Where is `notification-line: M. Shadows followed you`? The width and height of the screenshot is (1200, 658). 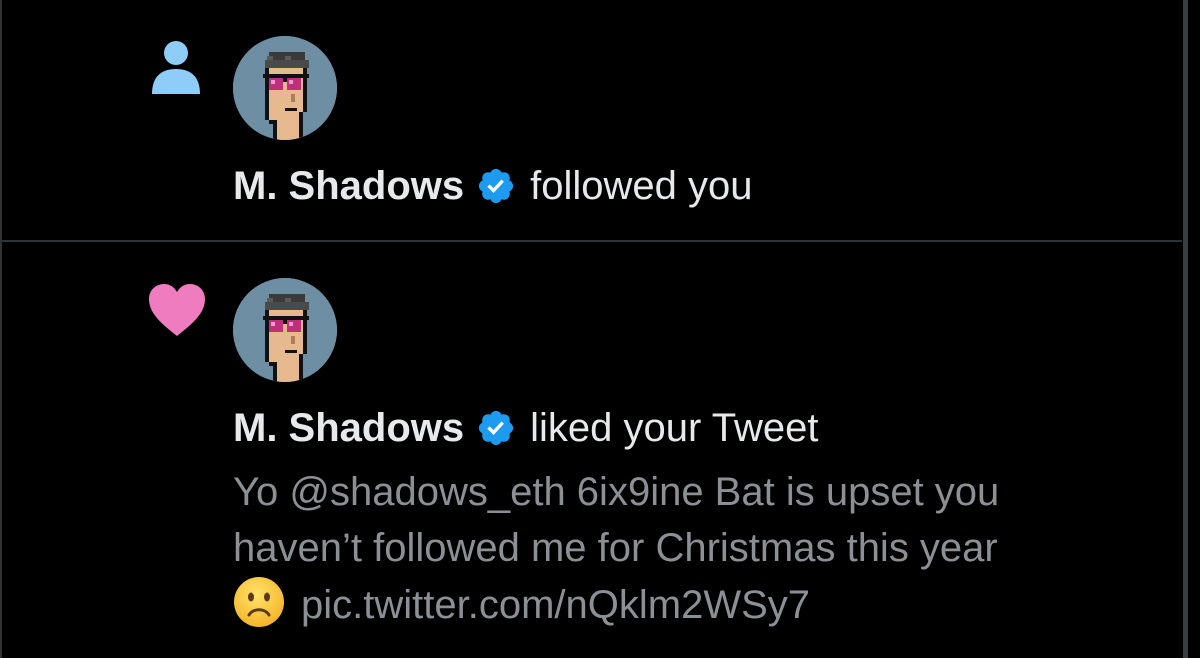 notification-line: M. Shadows followed you is located at coordinates (493, 186).